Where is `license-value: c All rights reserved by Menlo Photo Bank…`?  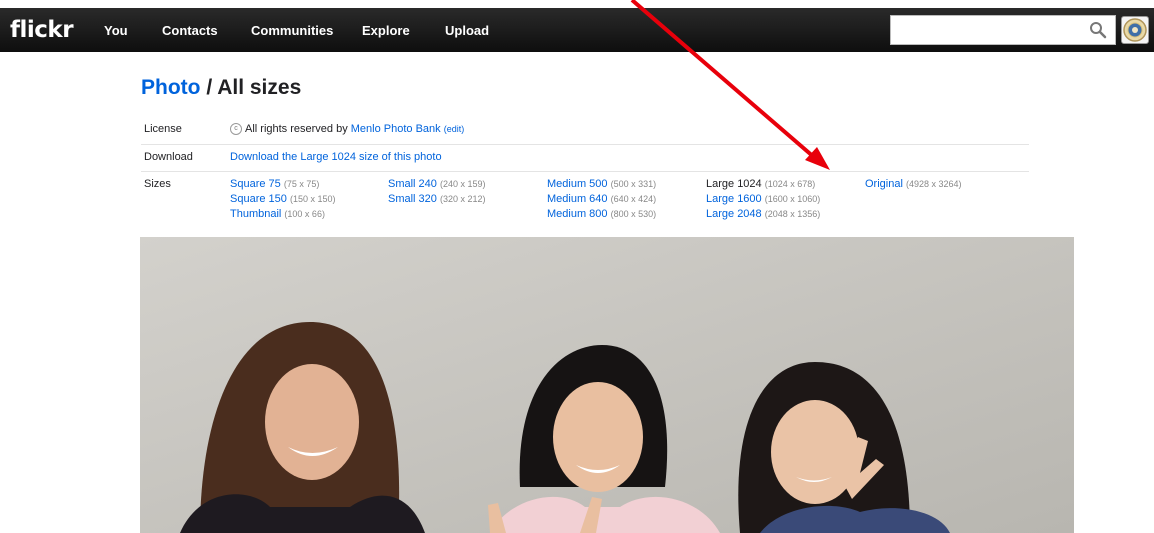
license-value: c All rights reserved by Menlo Photo Bank… is located at coordinates (347, 129).